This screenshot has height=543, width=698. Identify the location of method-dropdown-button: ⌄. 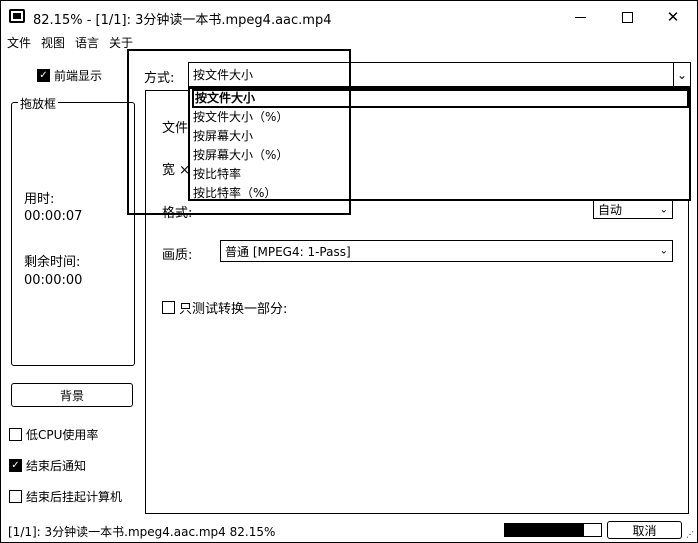
(682, 74).